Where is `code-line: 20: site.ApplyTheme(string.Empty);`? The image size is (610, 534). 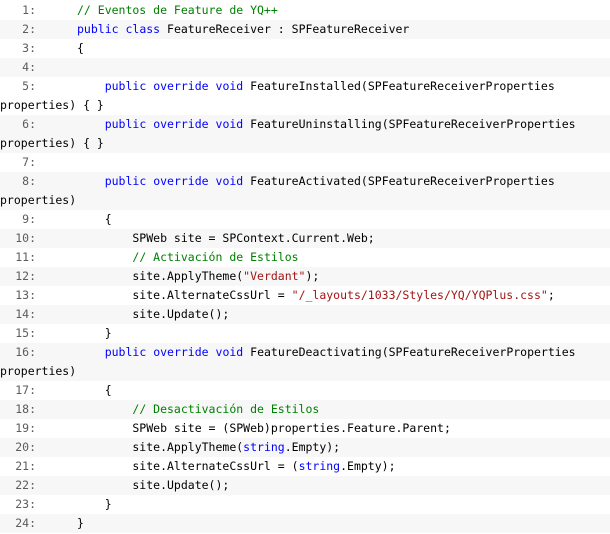
code-line: 20: site.ApplyTheme(string.Empty); is located at coordinates (305, 447).